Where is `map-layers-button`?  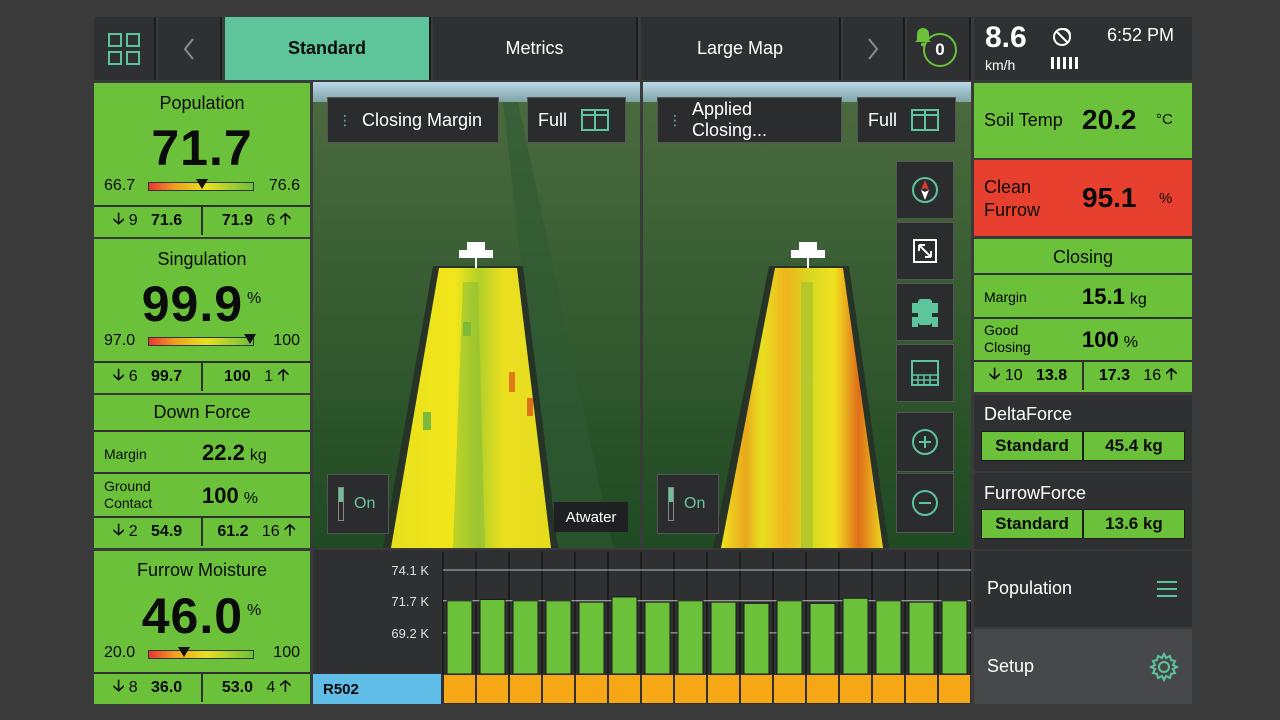 map-layers-button is located at coordinates (925, 373).